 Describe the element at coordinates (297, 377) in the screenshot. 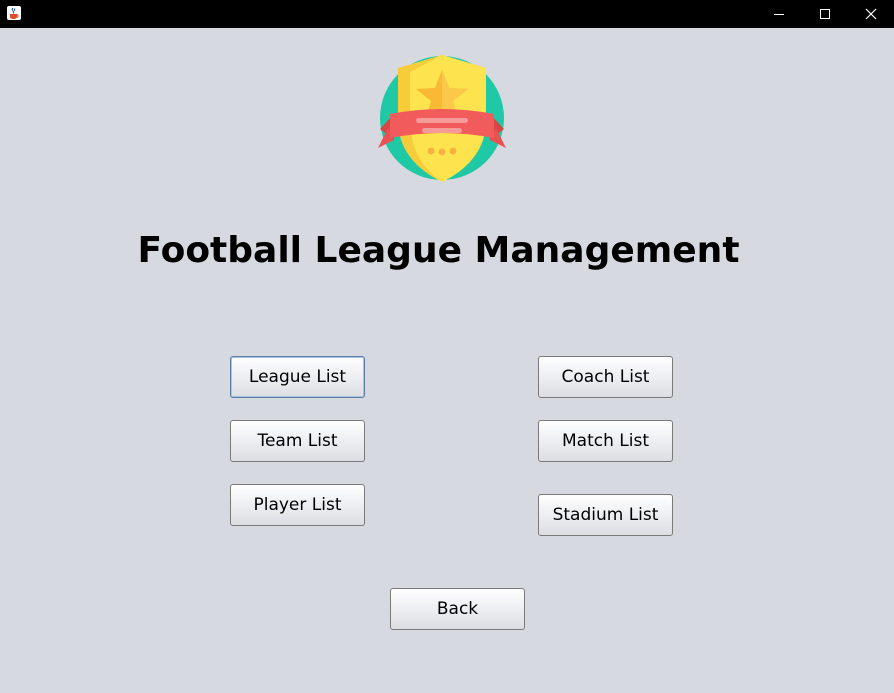

I see `league-list-button: League List` at that location.